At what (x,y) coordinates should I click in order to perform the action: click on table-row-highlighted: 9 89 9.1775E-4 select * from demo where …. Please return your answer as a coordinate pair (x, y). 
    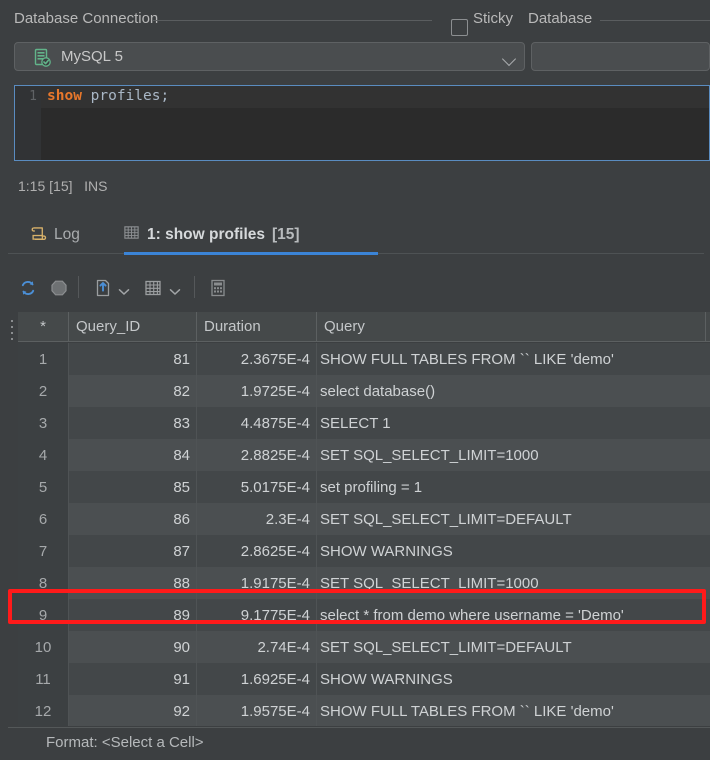
    Looking at the image, I should click on (364, 615).